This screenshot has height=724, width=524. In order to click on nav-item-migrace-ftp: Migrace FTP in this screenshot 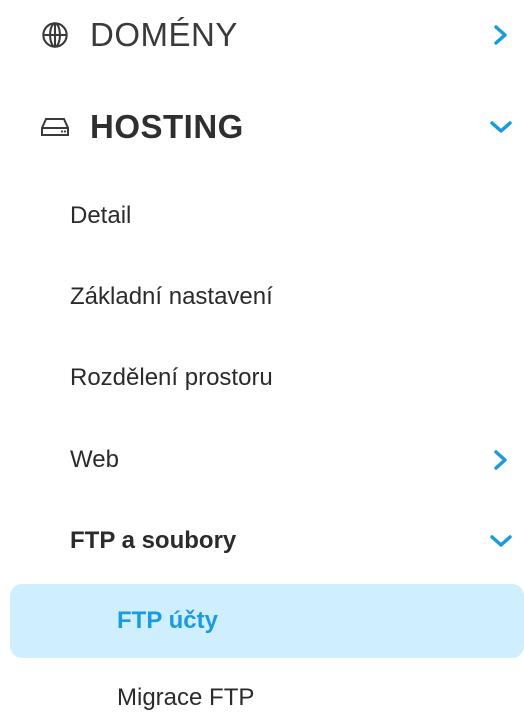, I will do `click(262, 698)`.